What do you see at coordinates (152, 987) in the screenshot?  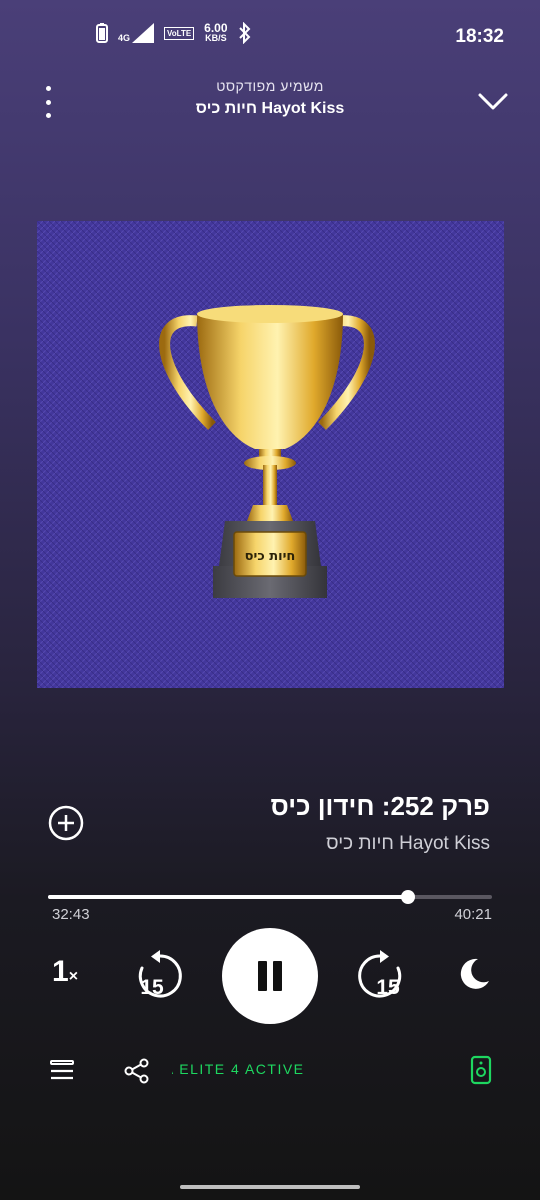 I see `skip-back-seconds: 15` at bounding box center [152, 987].